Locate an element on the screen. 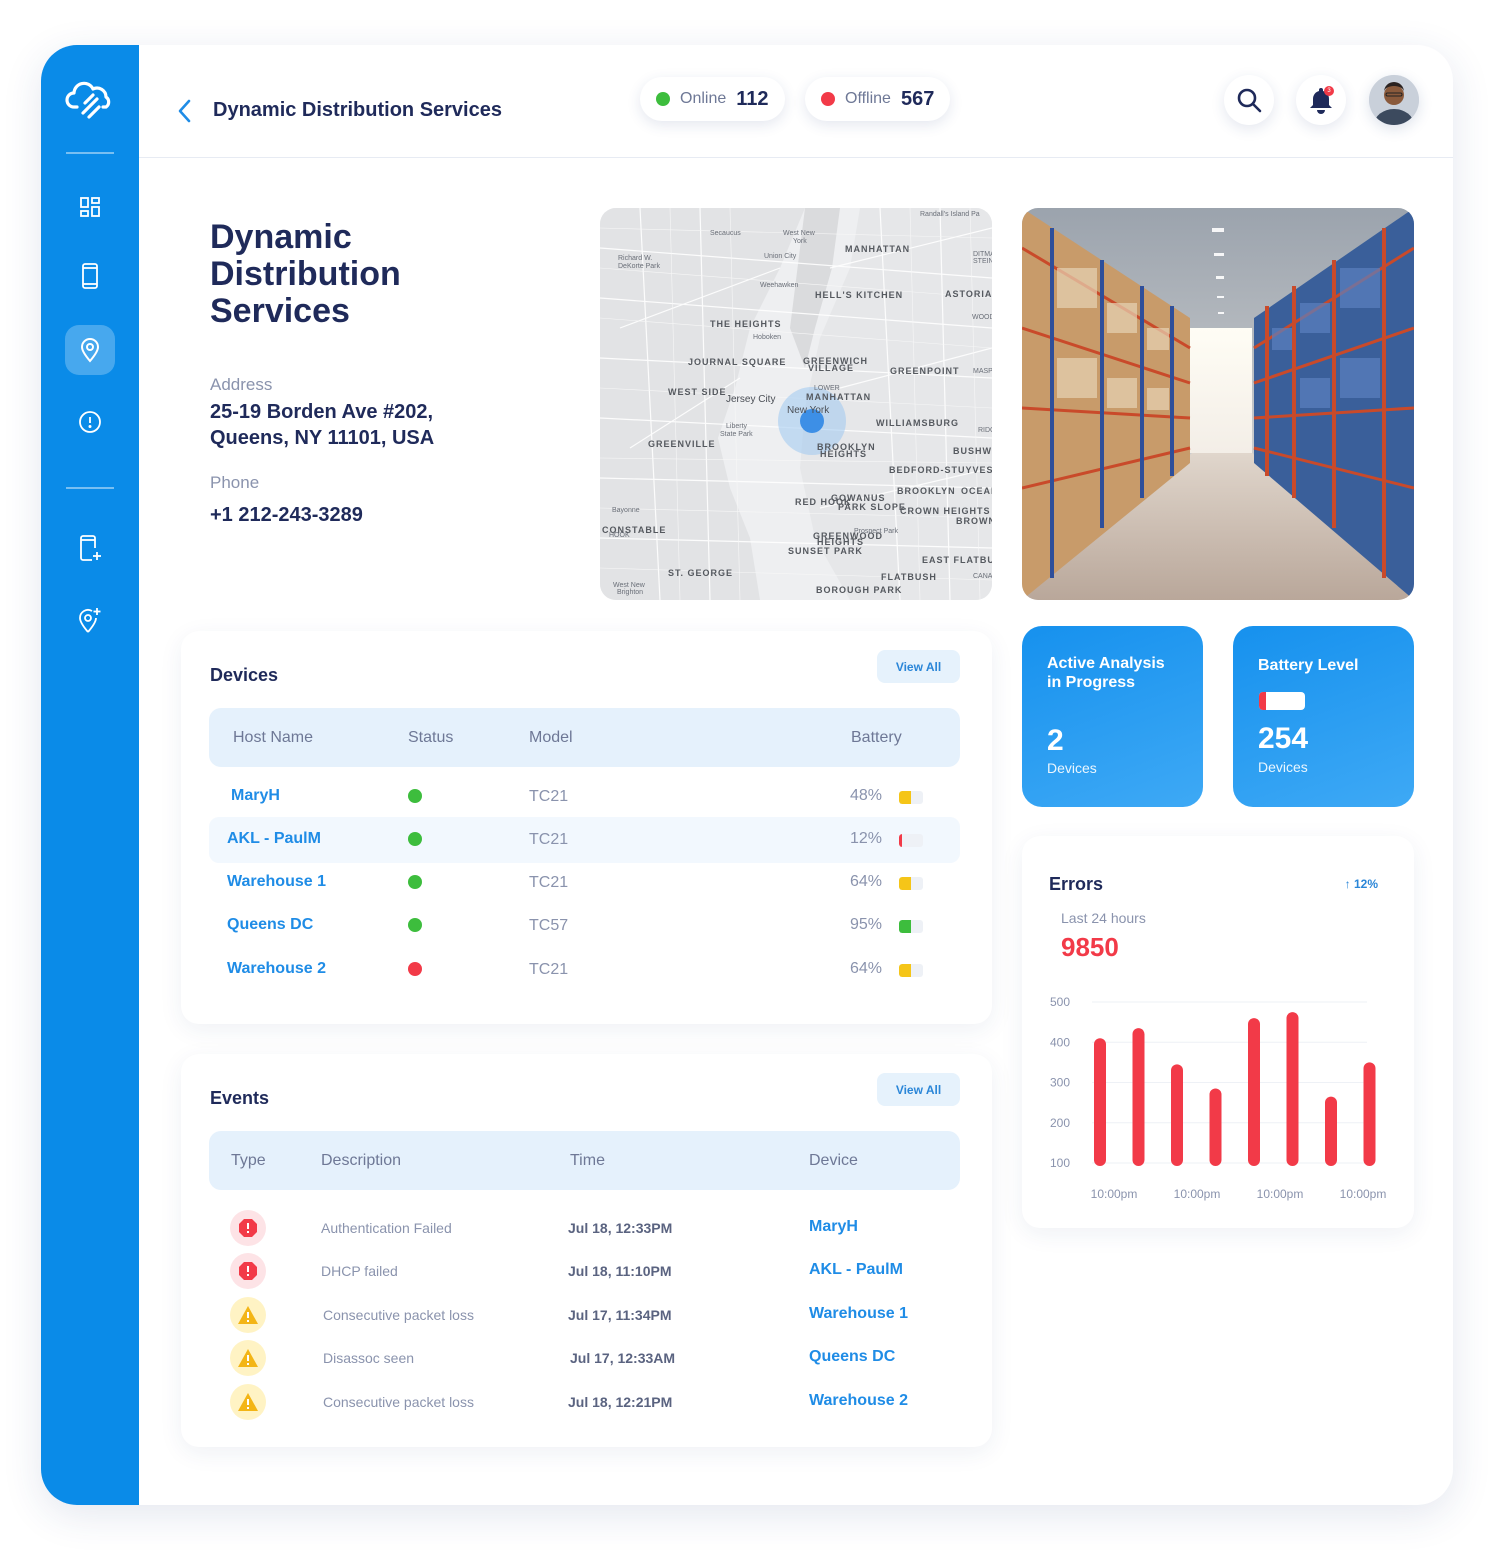 The width and height of the screenshot is (1495, 1565). notification-badge: 3 is located at coordinates (1329, 91).